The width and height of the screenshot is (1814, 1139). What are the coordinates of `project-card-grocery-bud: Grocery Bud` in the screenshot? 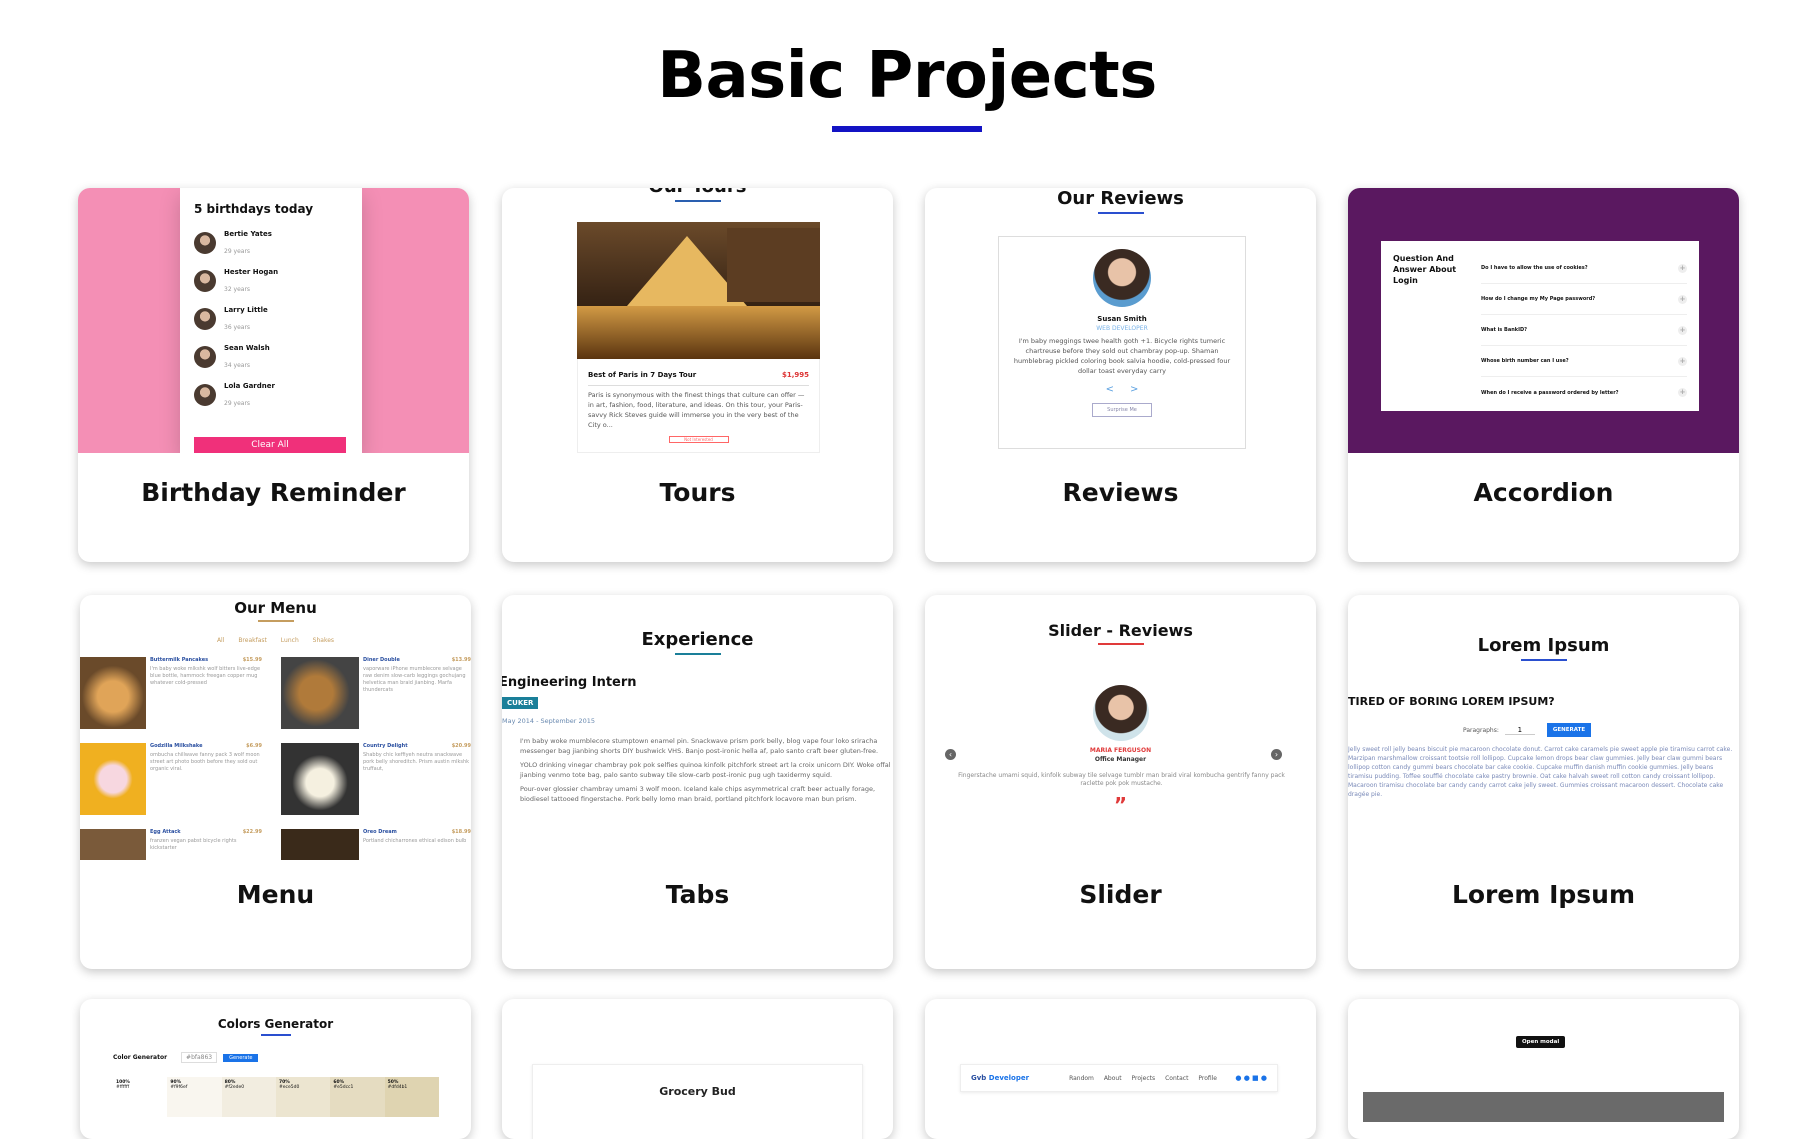 It's located at (697, 1069).